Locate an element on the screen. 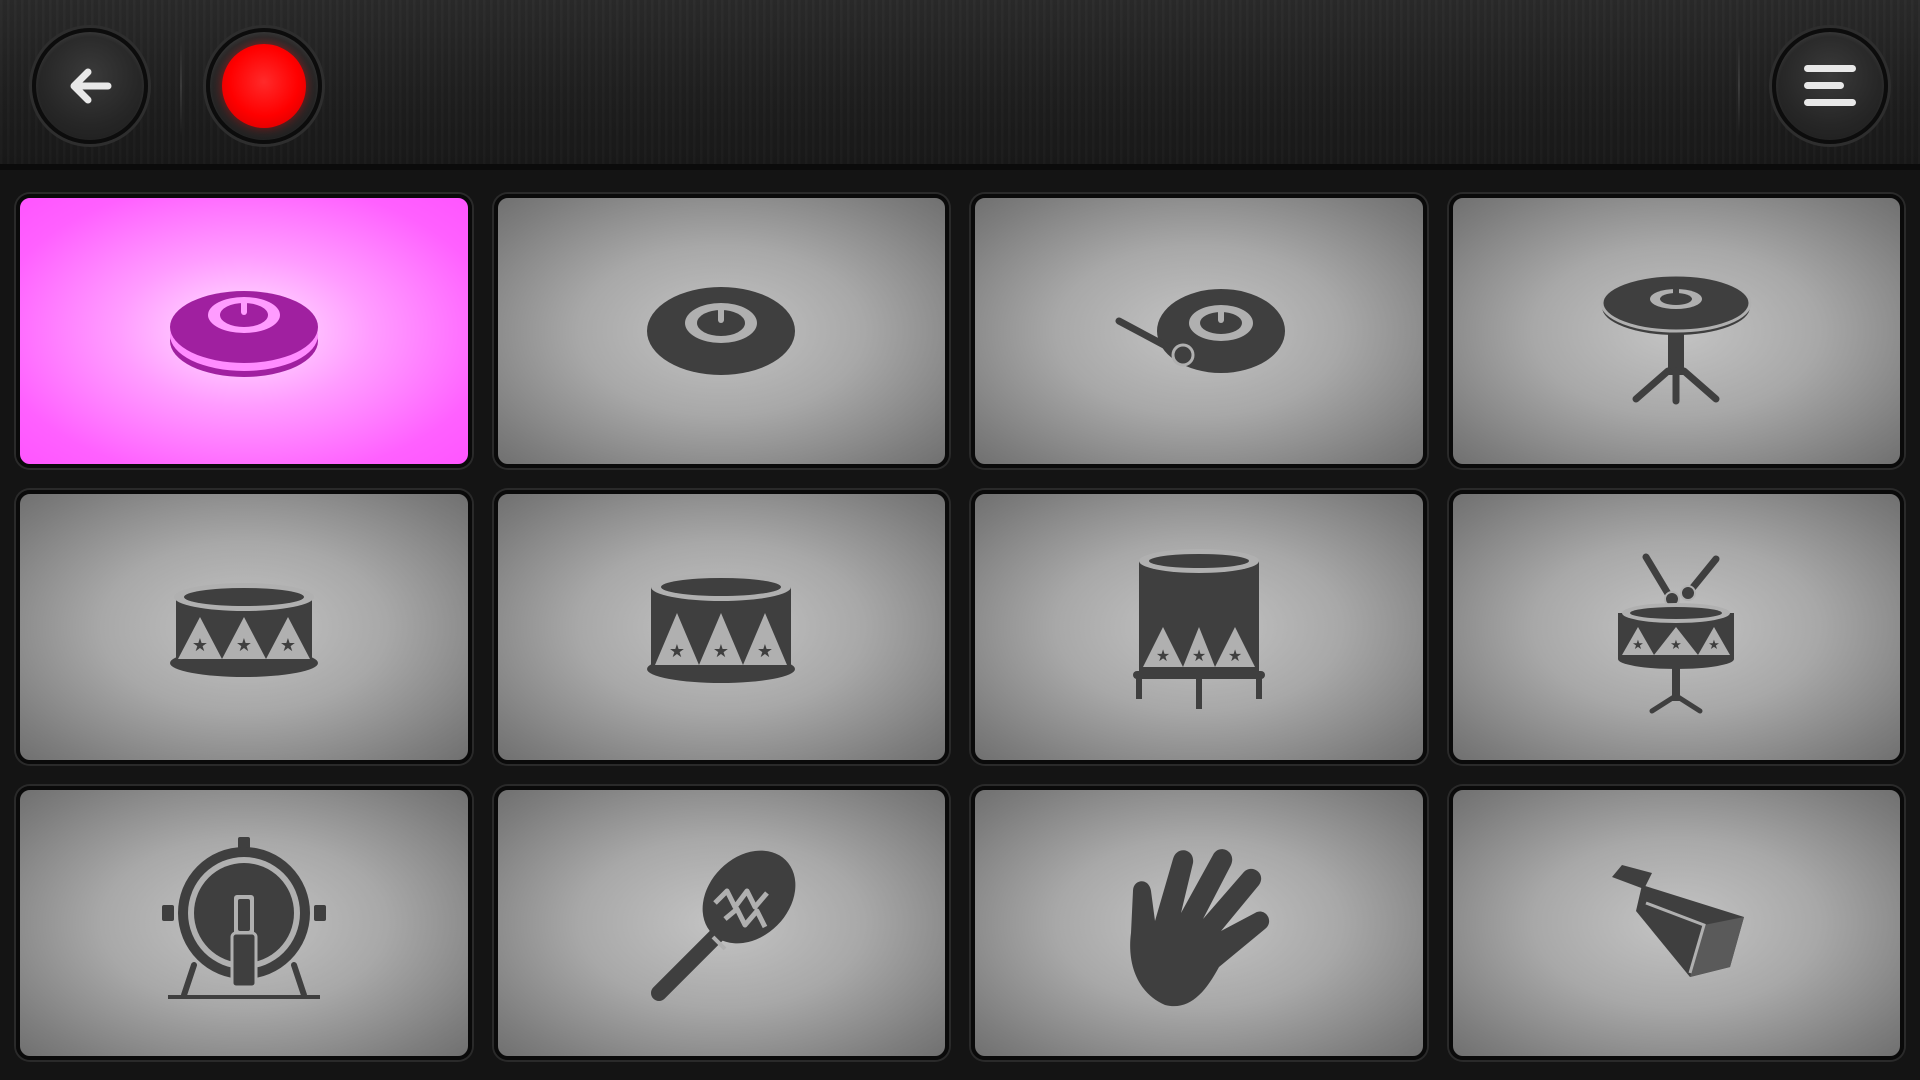  pad-floor-tom: ★ ★ ★ is located at coordinates (1199, 627).